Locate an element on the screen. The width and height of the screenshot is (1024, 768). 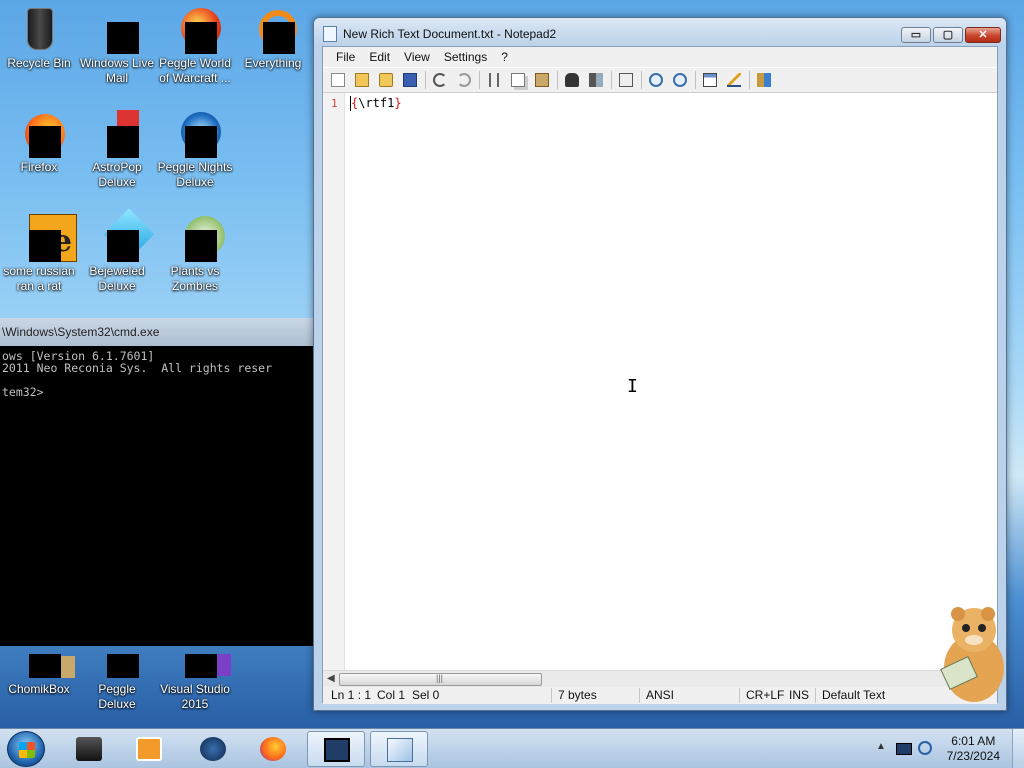
desktop-icon-chomikbox: ChomikBox is located at coordinates (39, 675).